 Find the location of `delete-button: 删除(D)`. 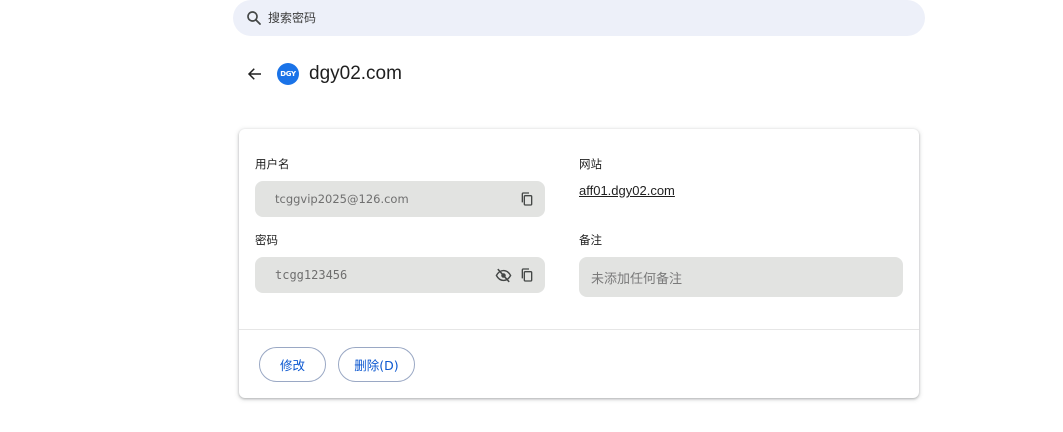

delete-button: 删除(D) is located at coordinates (376, 364).